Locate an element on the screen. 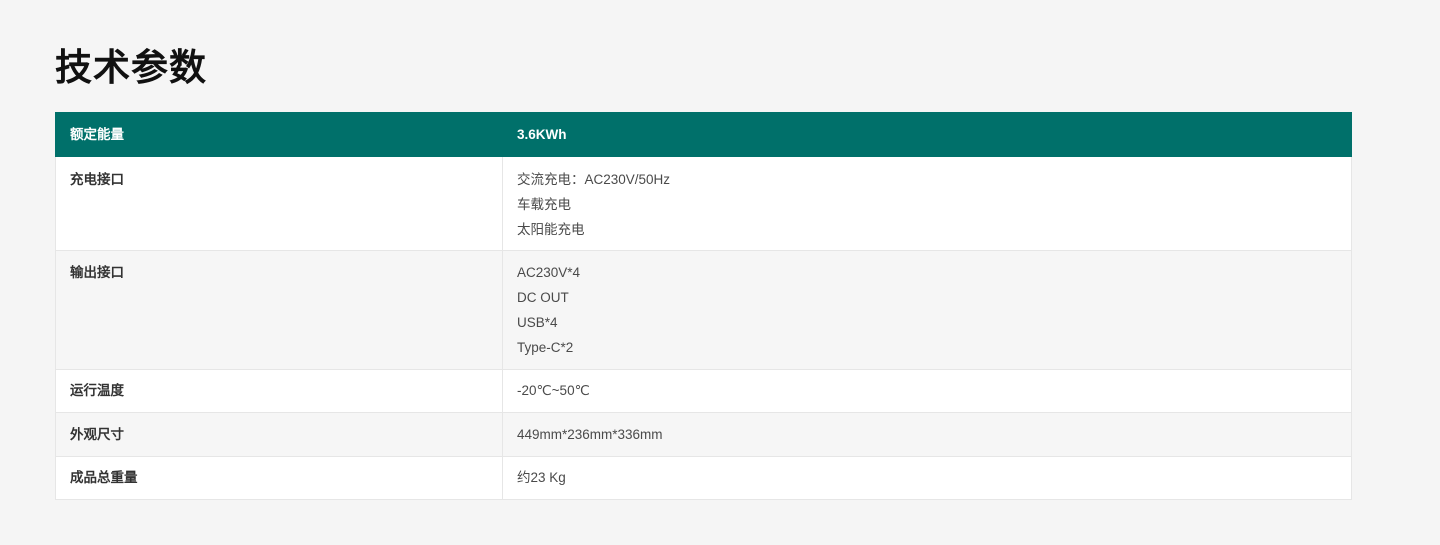 The image size is (1440, 545). value-line: Type-C*2 is located at coordinates (545, 347).